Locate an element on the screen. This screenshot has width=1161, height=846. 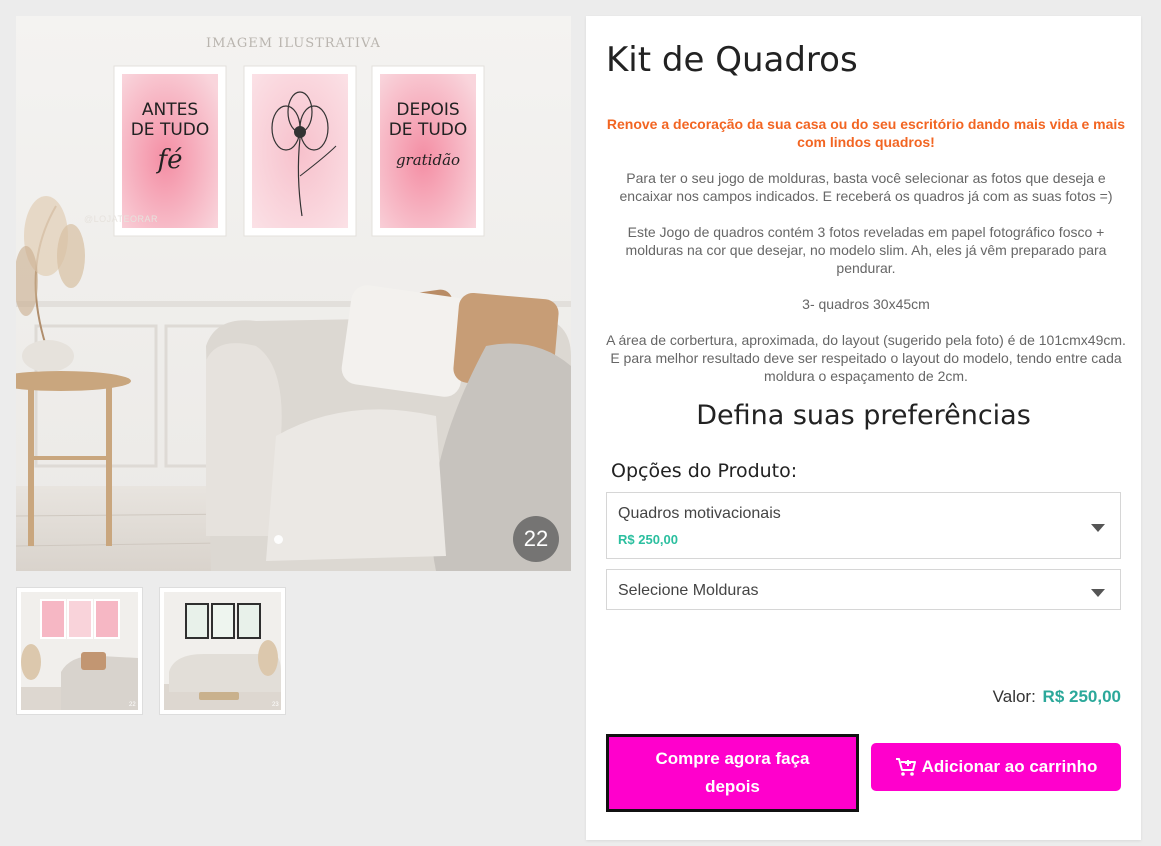
product-option-price: R$ 250,00 is located at coordinates (648, 539).